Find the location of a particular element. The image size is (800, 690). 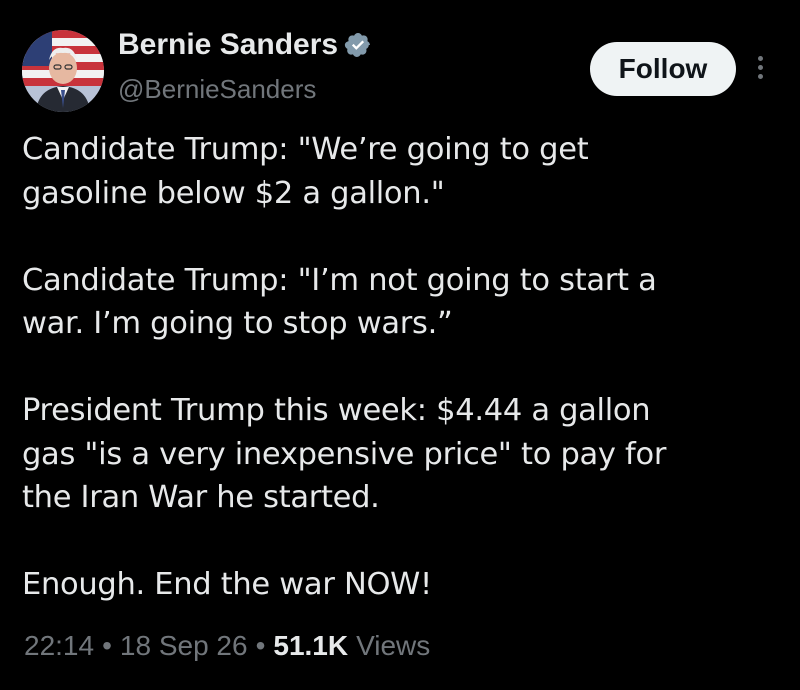

tweet-line: war. I’m going to stop wars.” is located at coordinates (237, 323).